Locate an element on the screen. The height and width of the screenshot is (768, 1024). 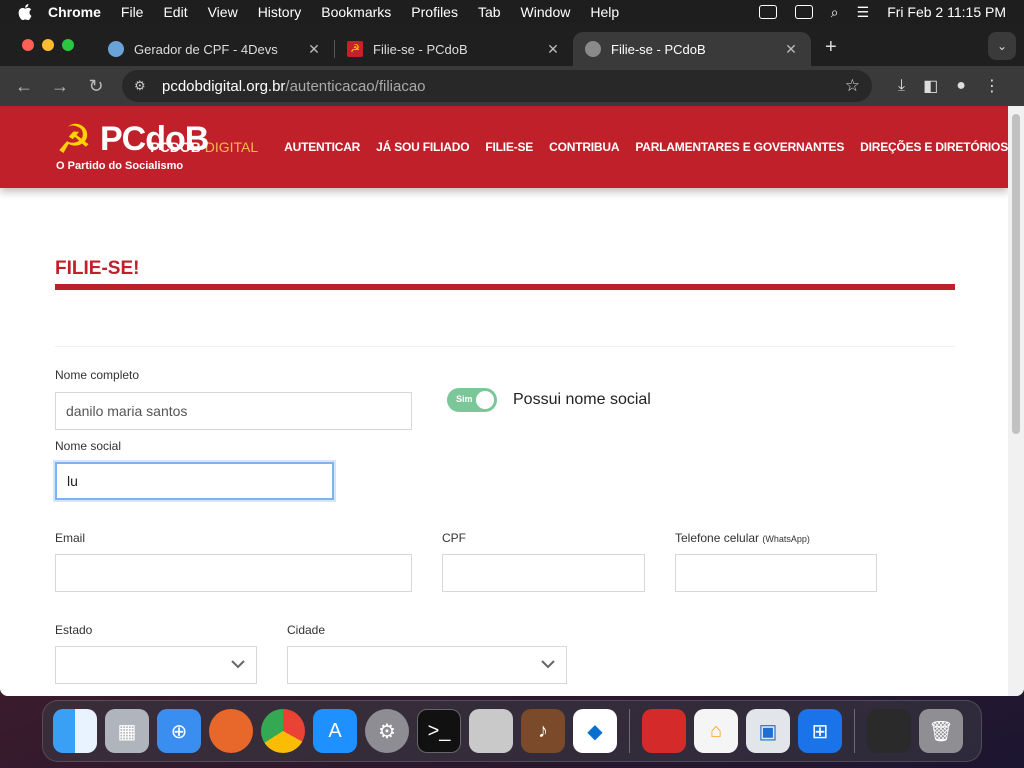
chrome-icon is located at coordinates (283, 731).